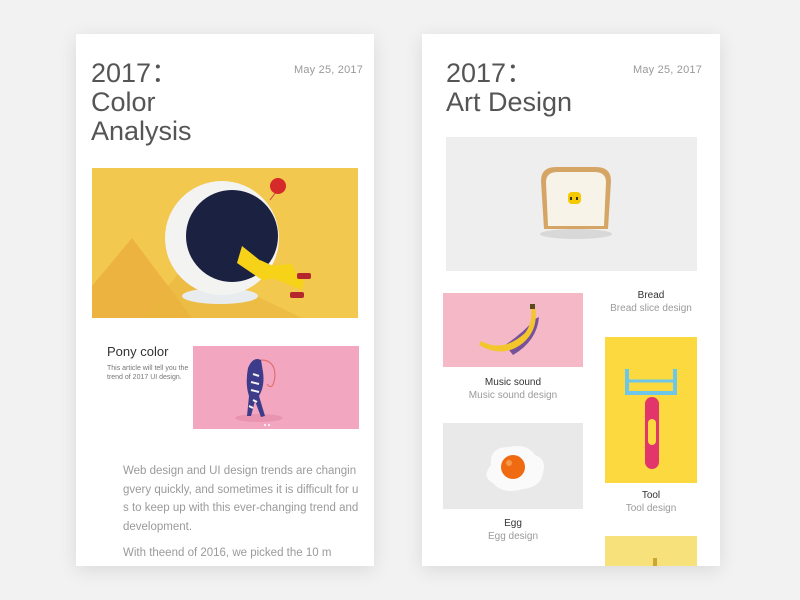 This screenshot has width=800, height=600. I want to click on tool-image, so click(651, 410).